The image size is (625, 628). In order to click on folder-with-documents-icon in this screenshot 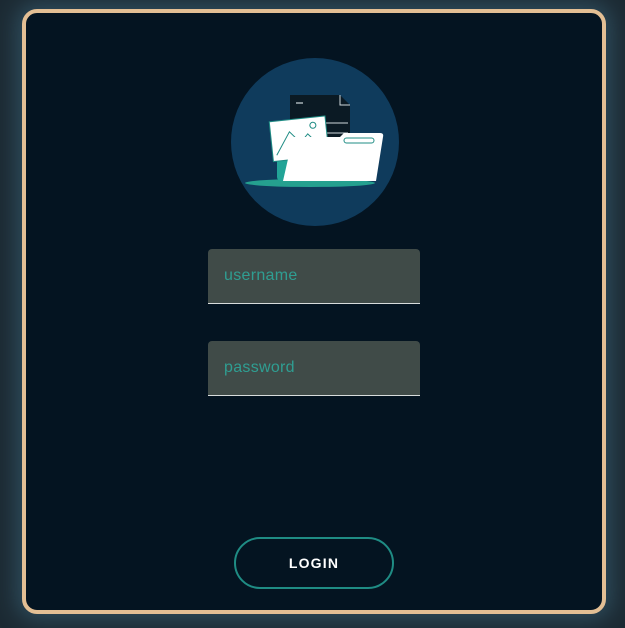, I will do `click(315, 142)`.